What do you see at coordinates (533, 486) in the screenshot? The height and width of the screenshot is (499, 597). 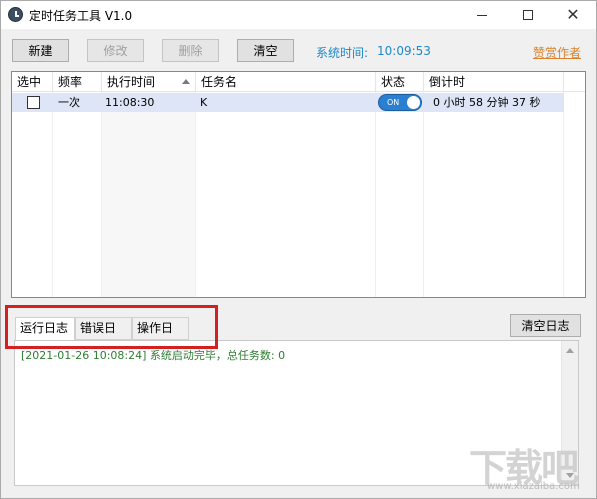 I see `watermark-url: www.xiazaiba.com` at bounding box center [533, 486].